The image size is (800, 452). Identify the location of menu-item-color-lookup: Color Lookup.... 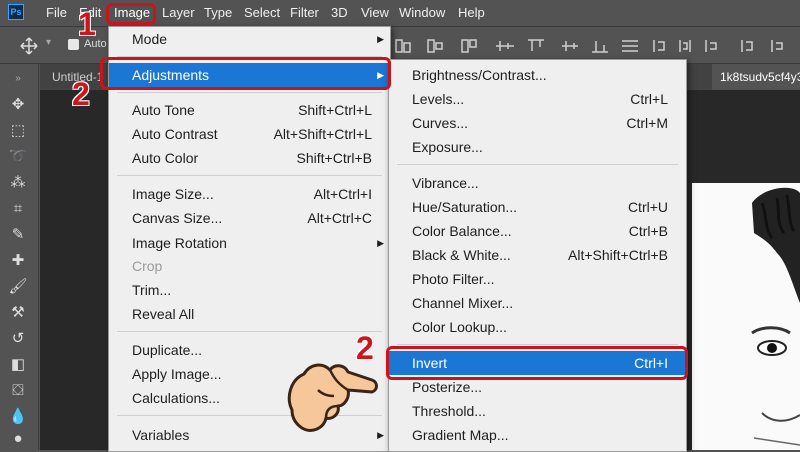
(537, 327).